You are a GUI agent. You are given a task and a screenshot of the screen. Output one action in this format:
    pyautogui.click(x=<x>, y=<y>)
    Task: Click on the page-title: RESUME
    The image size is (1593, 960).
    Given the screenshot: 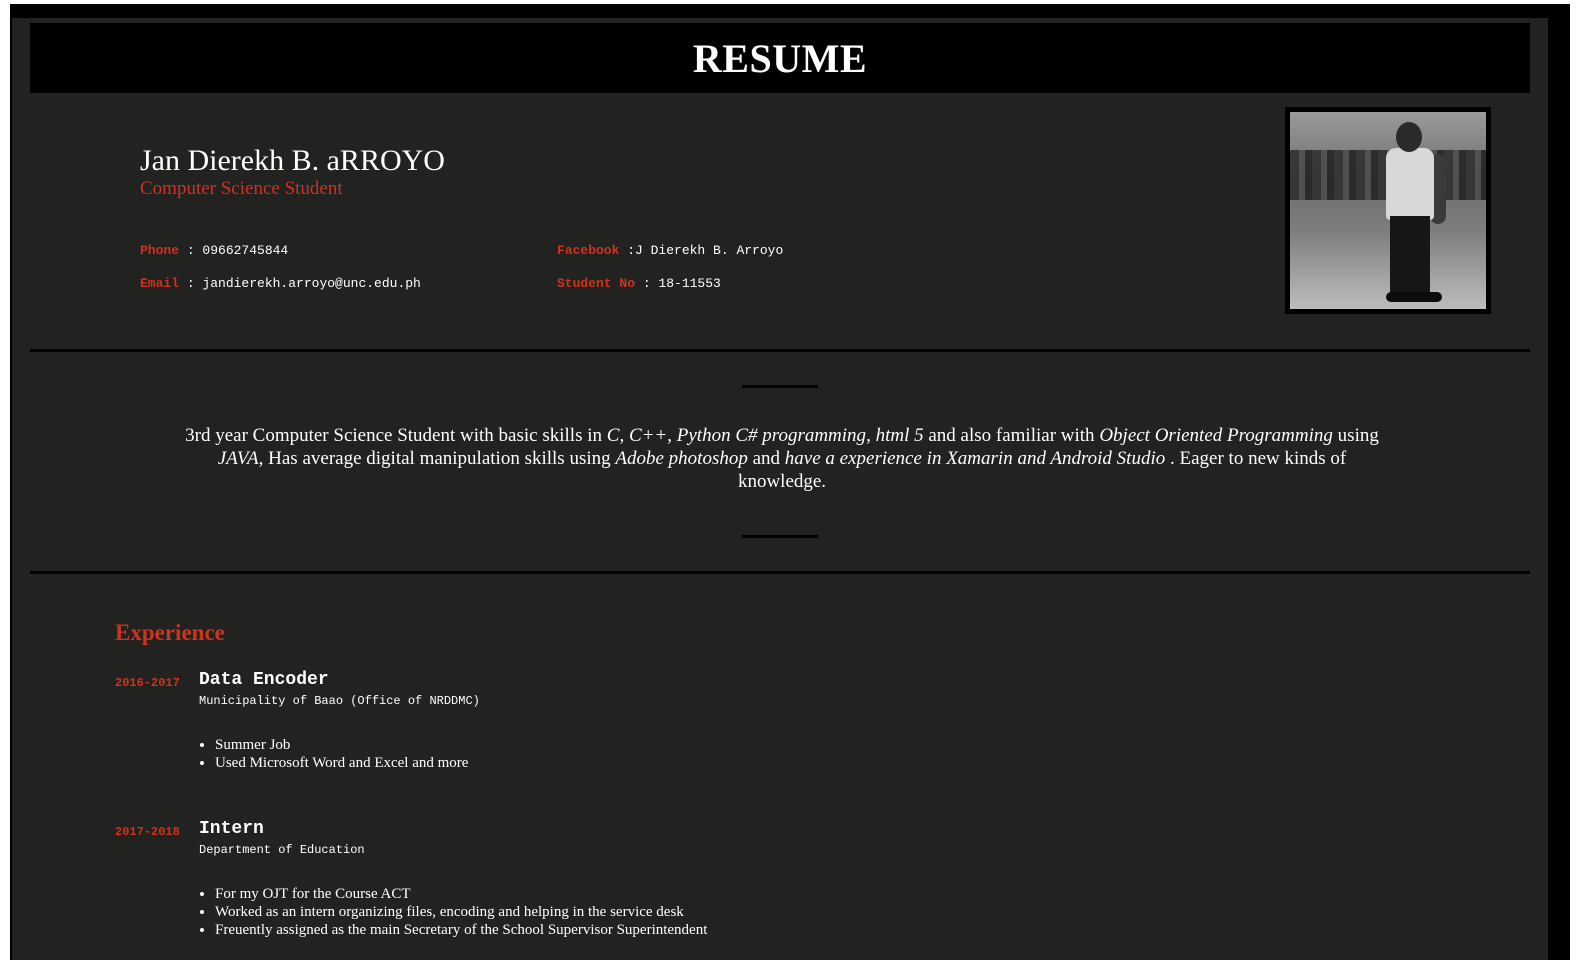 What is the action you would take?
    pyautogui.click(x=780, y=58)
    